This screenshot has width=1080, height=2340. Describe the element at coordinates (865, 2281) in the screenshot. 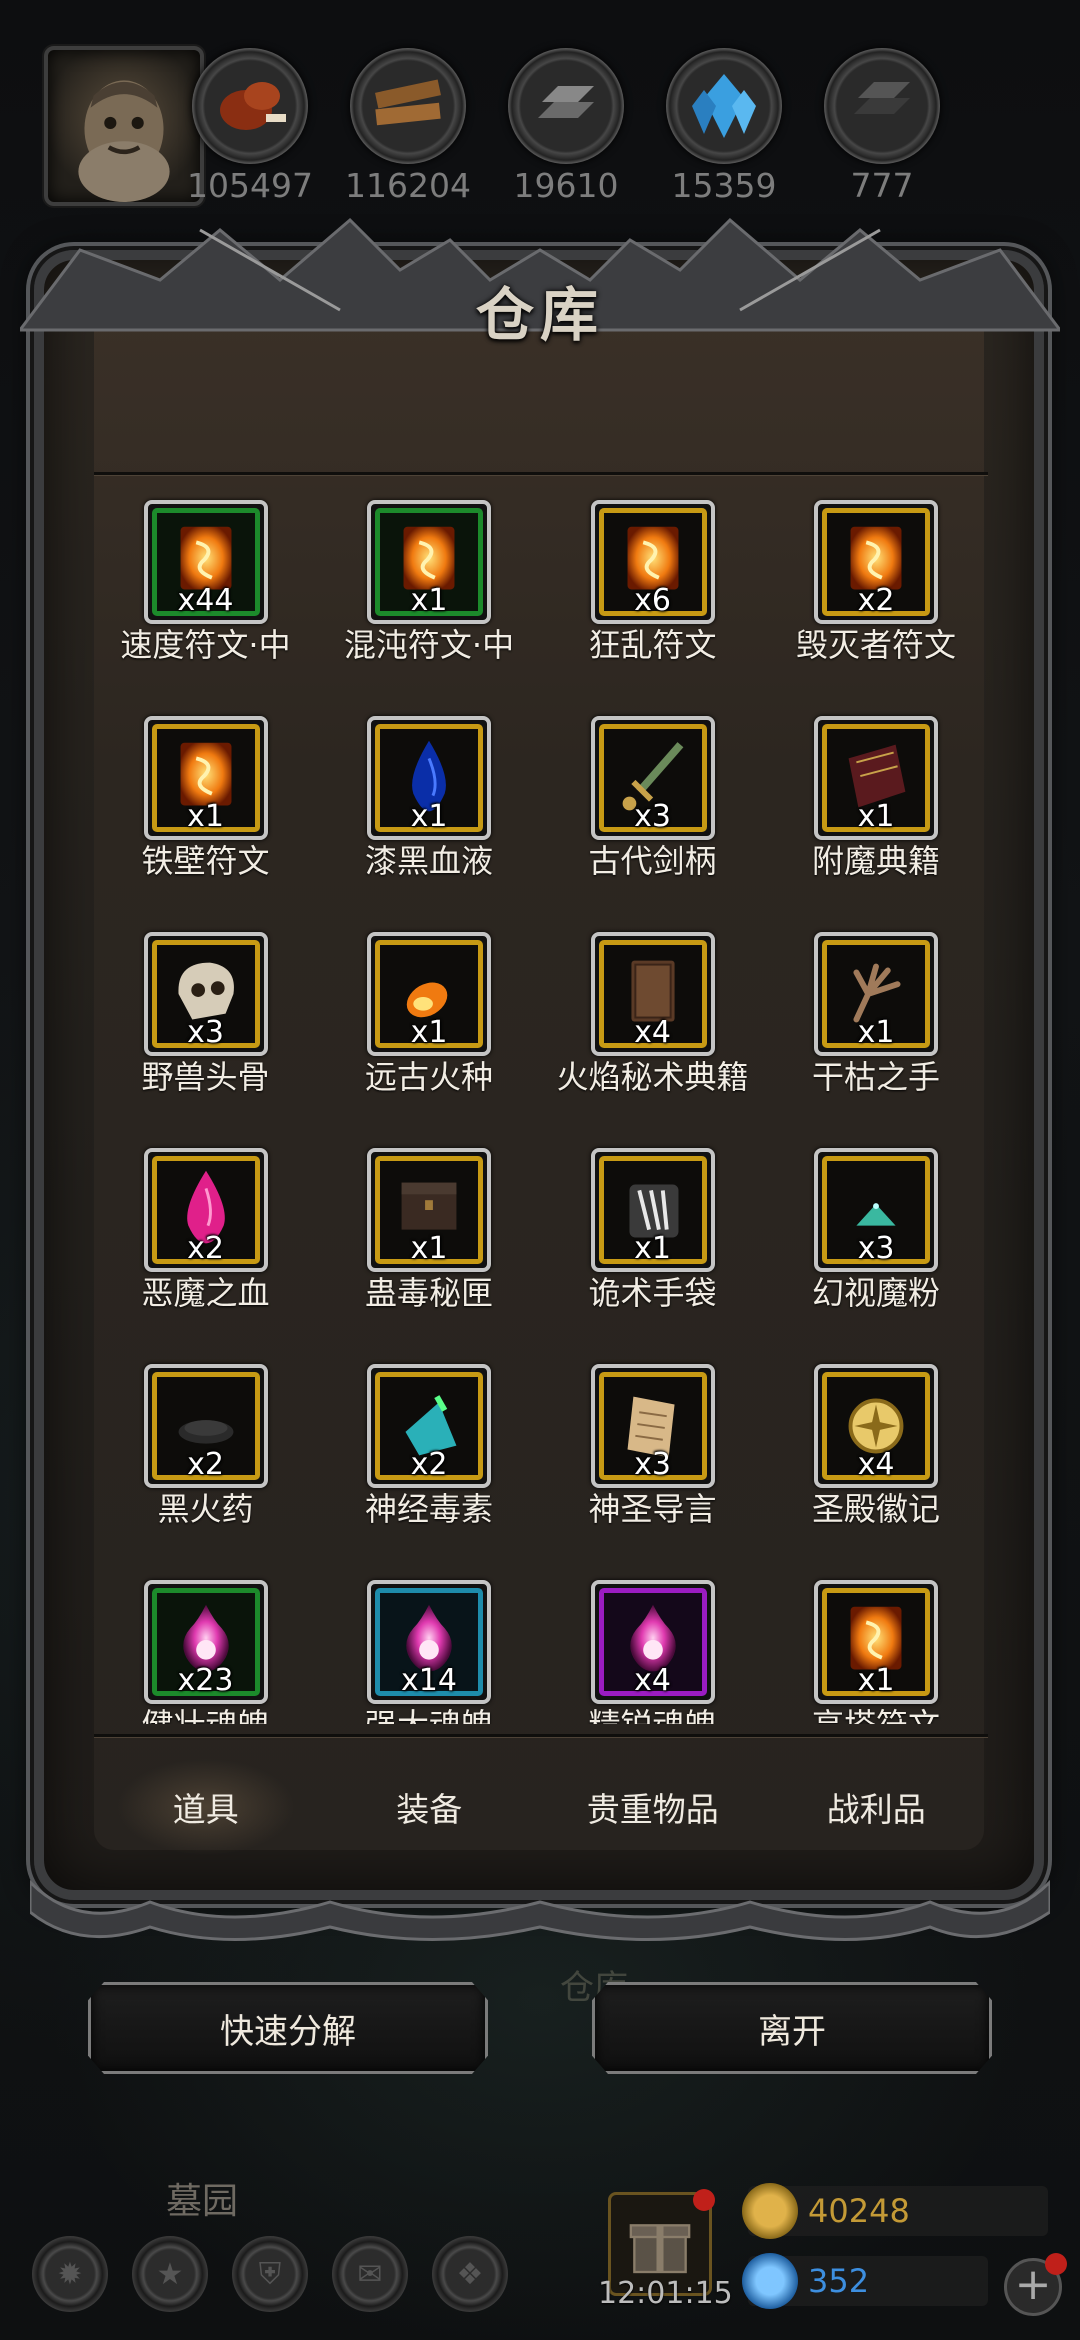

I see `gem-counter: 352` at that location.